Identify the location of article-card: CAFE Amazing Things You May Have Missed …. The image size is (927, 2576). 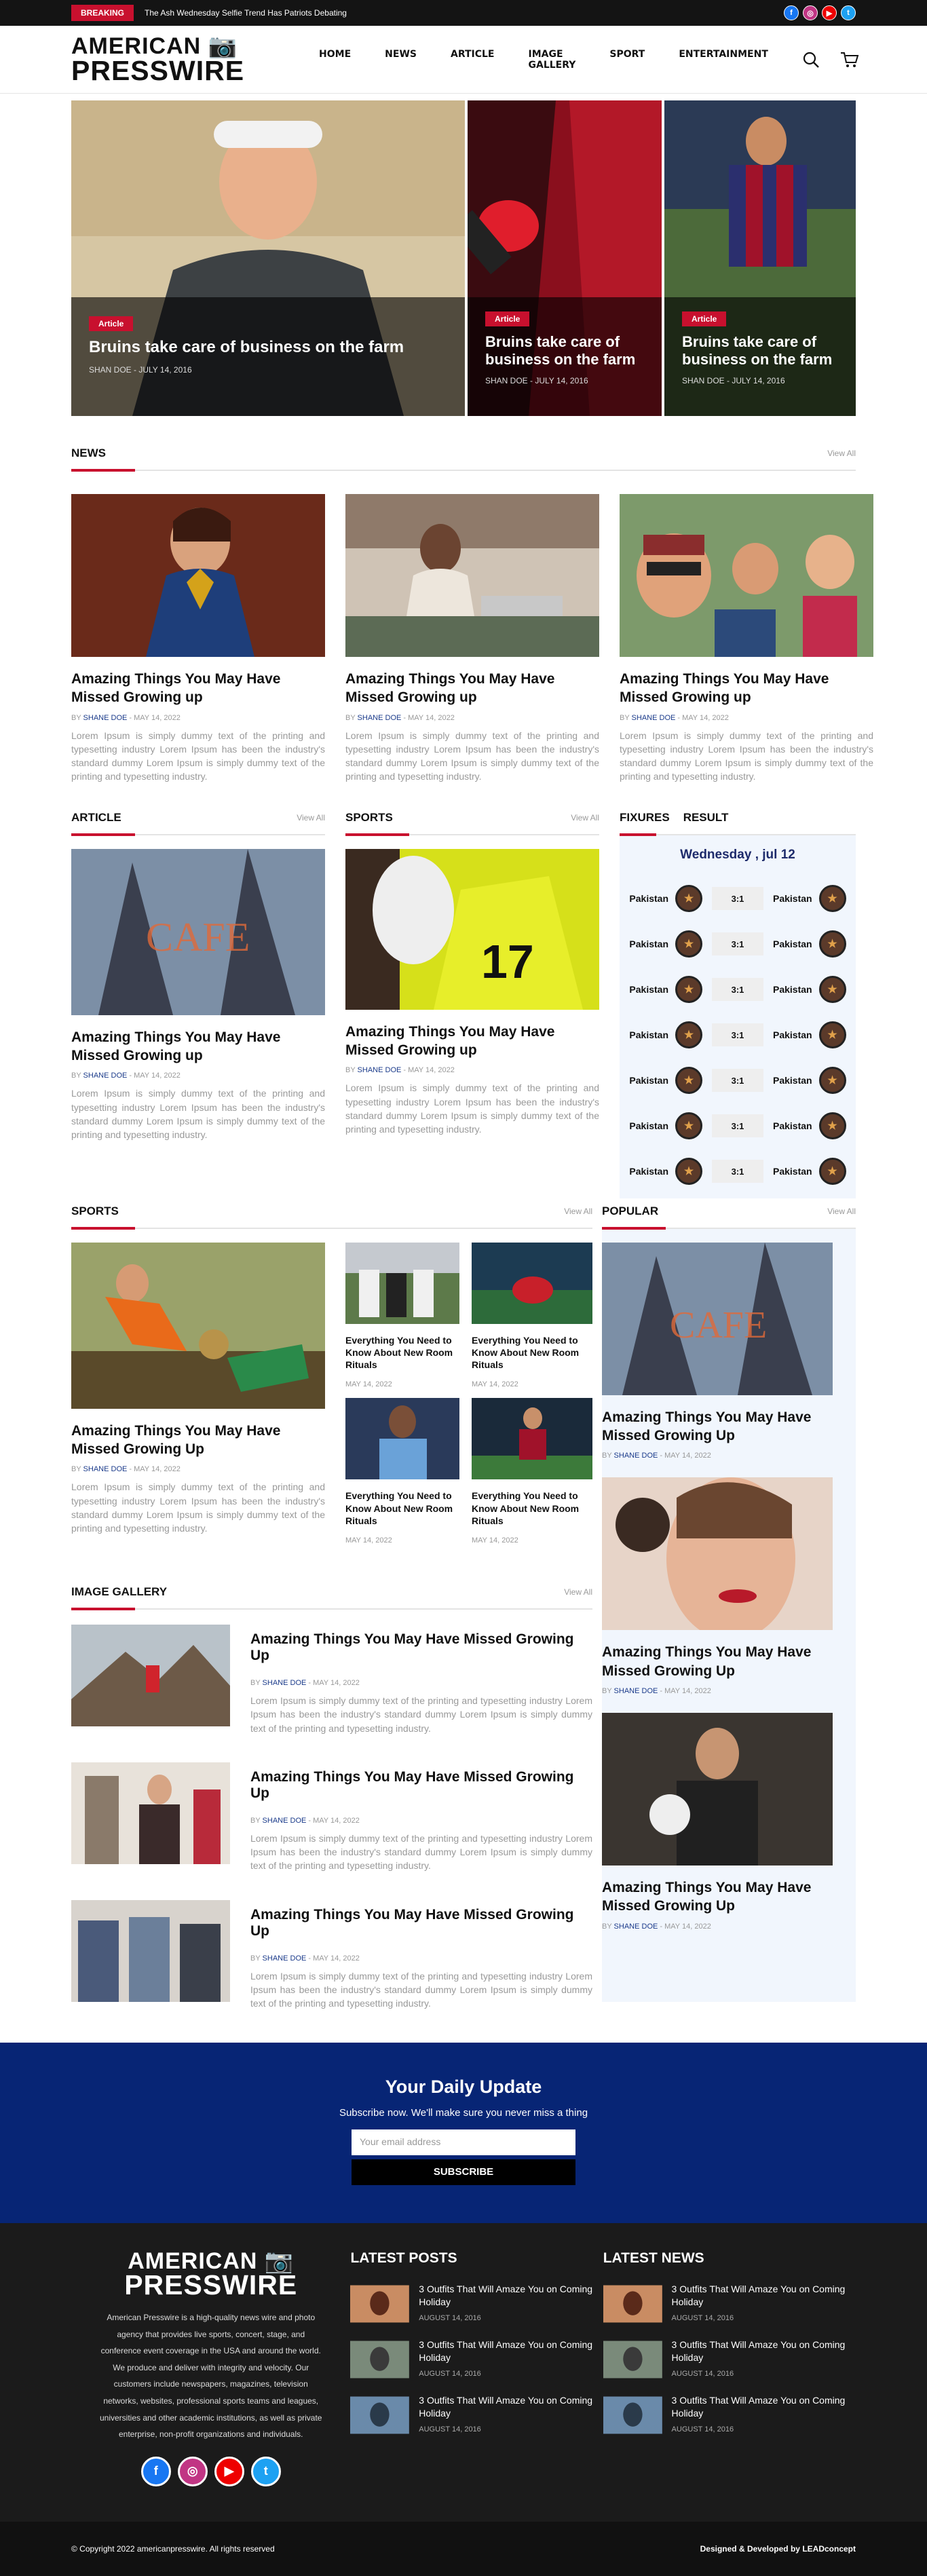
(198, 995).